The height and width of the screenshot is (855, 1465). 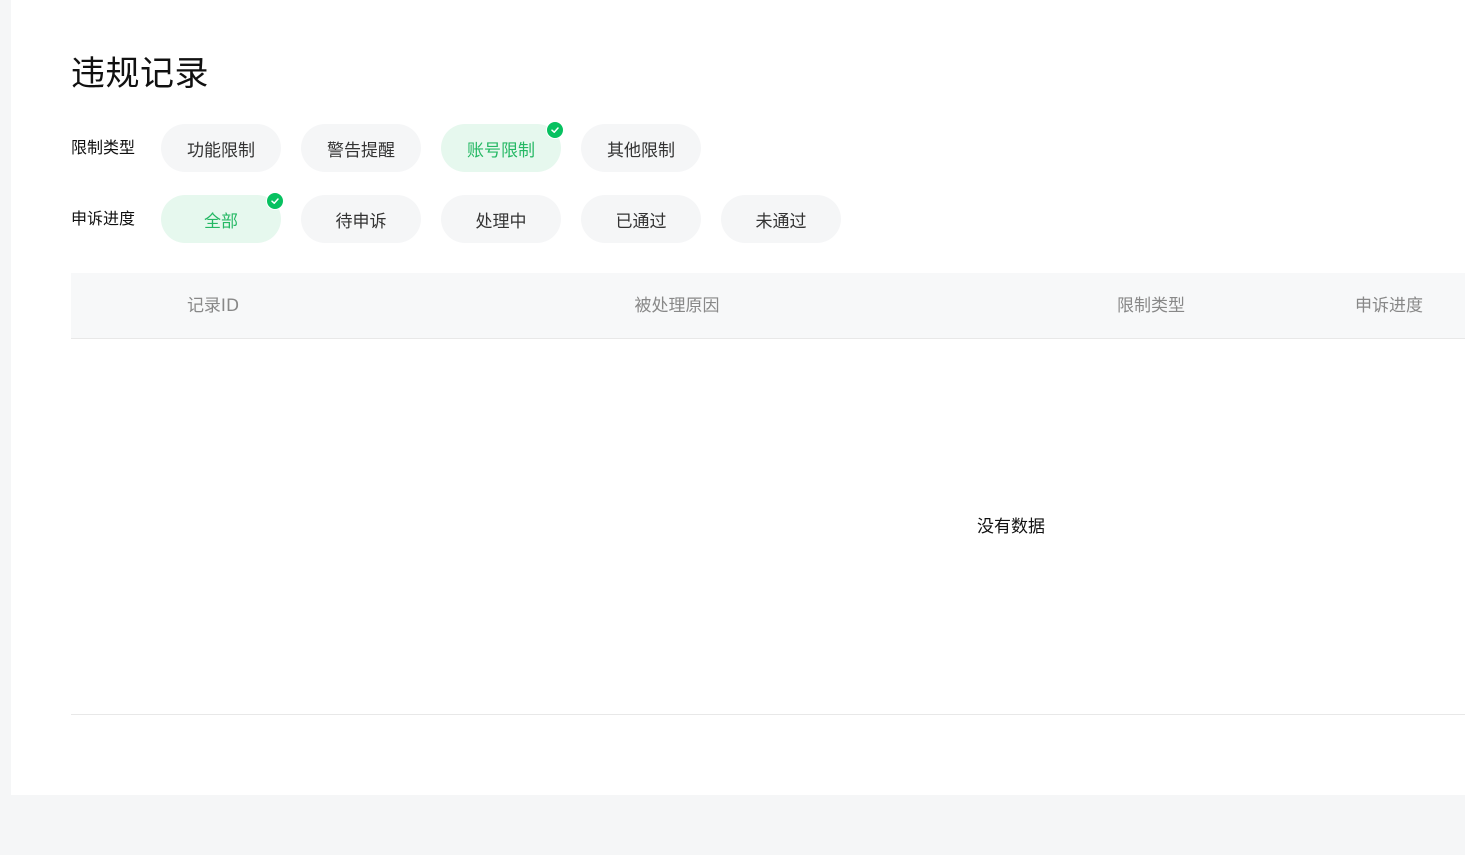 I want to click on empty-state-text: 没有数据, so click(x=1011, y=527).